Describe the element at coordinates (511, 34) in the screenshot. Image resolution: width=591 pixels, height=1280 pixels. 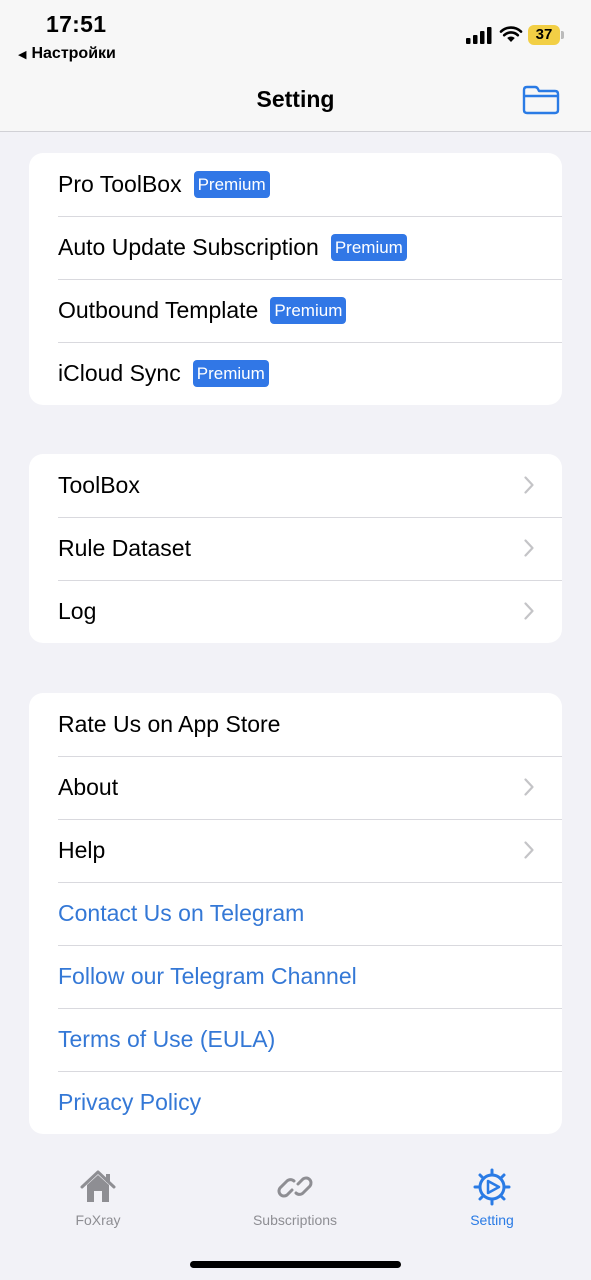
I see `wifi-icon` at that location.